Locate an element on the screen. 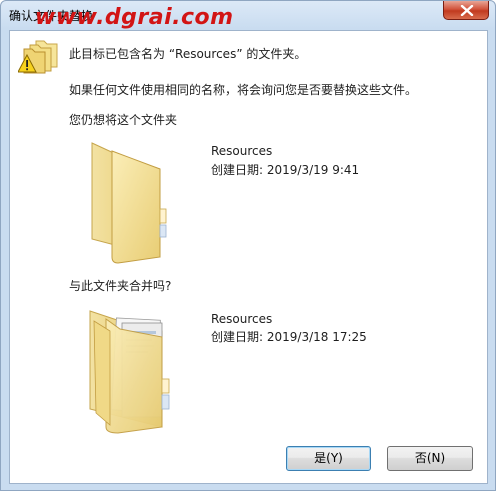 Image resolution: width=496 pixels, height=491 pixels. close-button is located at coordinates (466, 10).